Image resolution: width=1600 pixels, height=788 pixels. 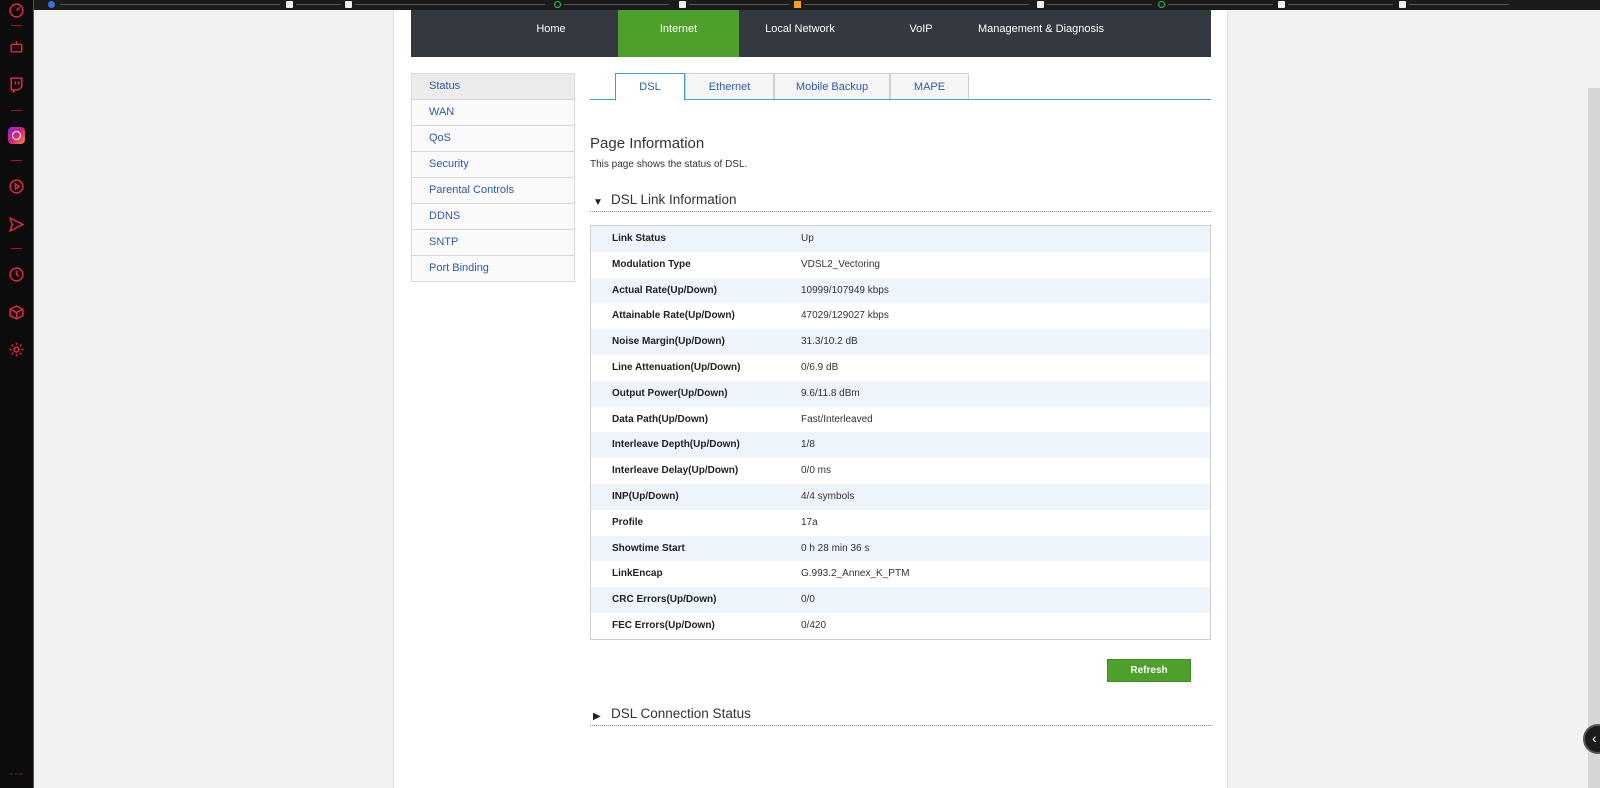 What do you see at coordinates (493, 190) in the screenshot?
I see `sidebar-item-parental-controls: Parental Controls` at bounding box center [493, 190].